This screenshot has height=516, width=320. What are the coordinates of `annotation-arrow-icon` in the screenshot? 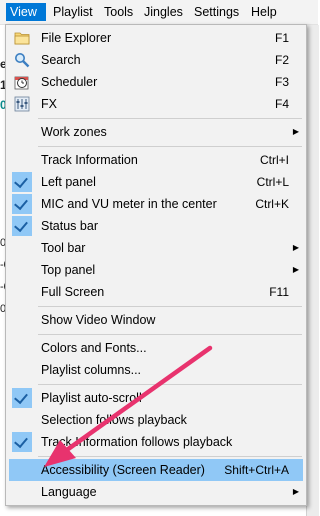 It's located at (128, 406).